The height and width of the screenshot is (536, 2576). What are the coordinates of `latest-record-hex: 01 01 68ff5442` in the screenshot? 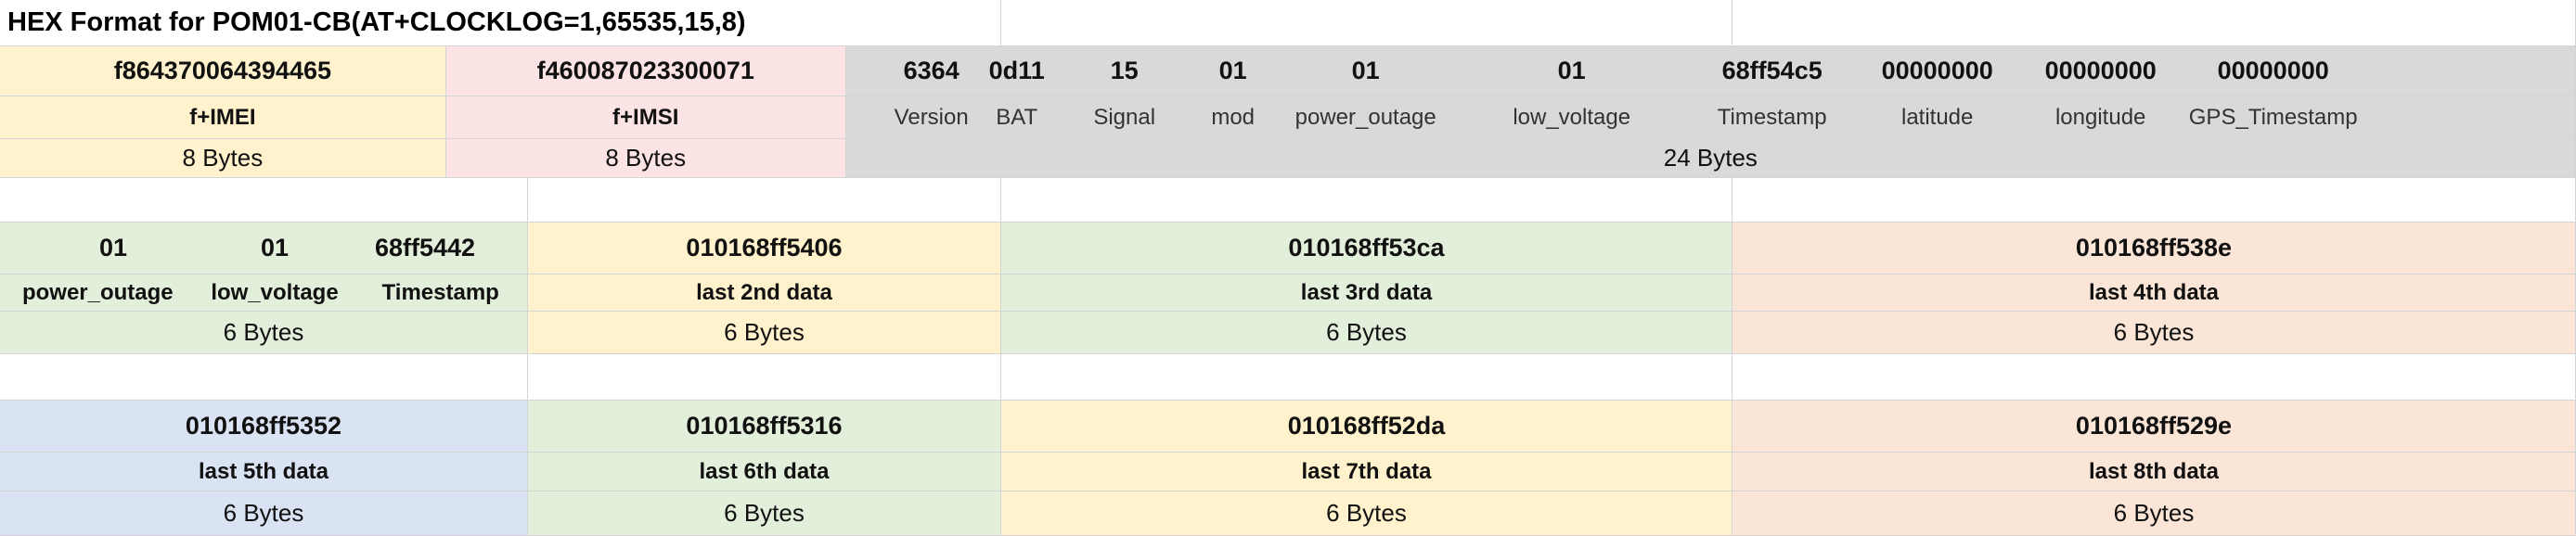 It's located at (264, 249).